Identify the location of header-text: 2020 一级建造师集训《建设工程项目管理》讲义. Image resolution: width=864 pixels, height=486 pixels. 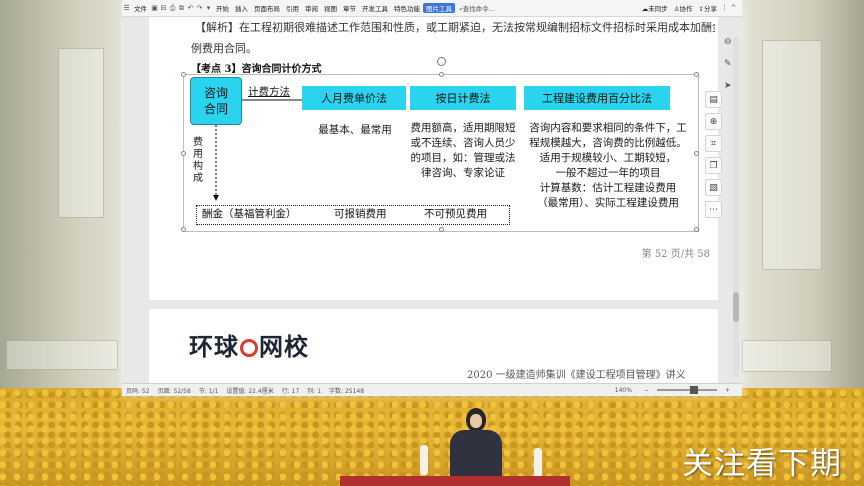
(576, 375).